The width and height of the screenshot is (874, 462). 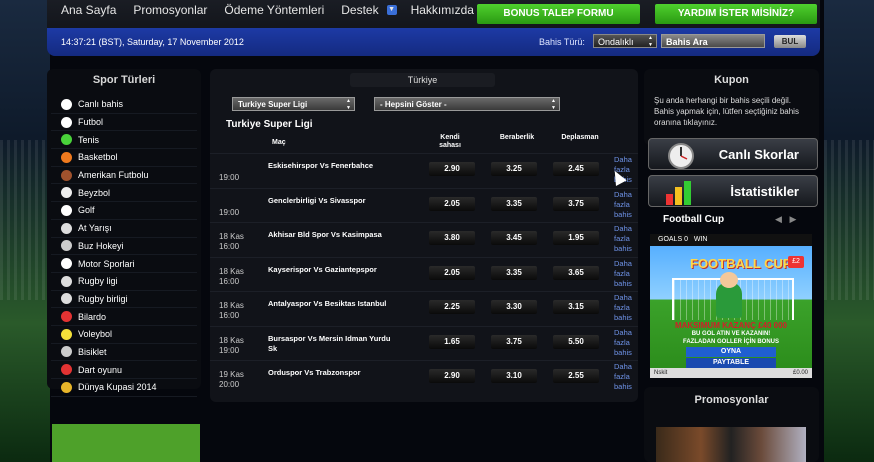 What do you see at coordinates (124, 370) in the screenshot?
I see `sport-item: Dart oyunu` at bounding box center [124, 370].